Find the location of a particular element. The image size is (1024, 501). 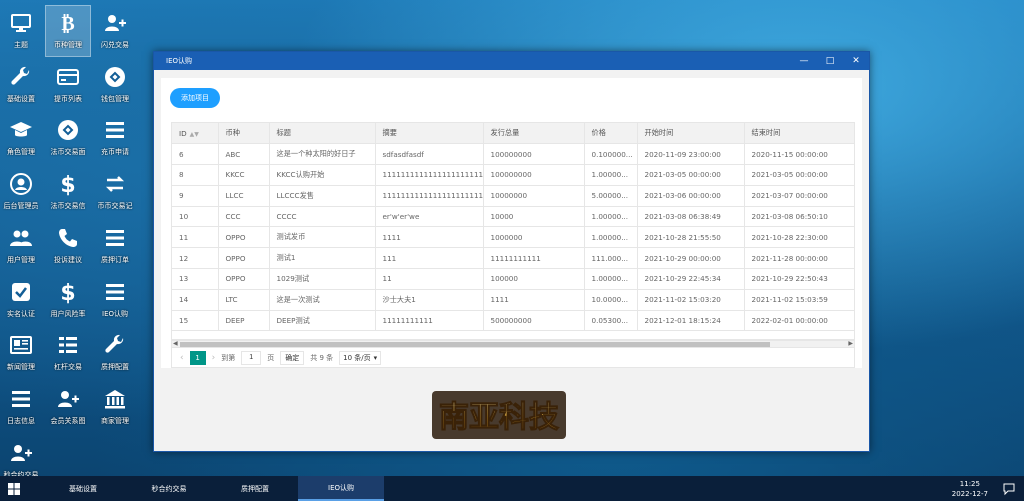

column-header: 开始时间 is located at coordinates (691, 134).